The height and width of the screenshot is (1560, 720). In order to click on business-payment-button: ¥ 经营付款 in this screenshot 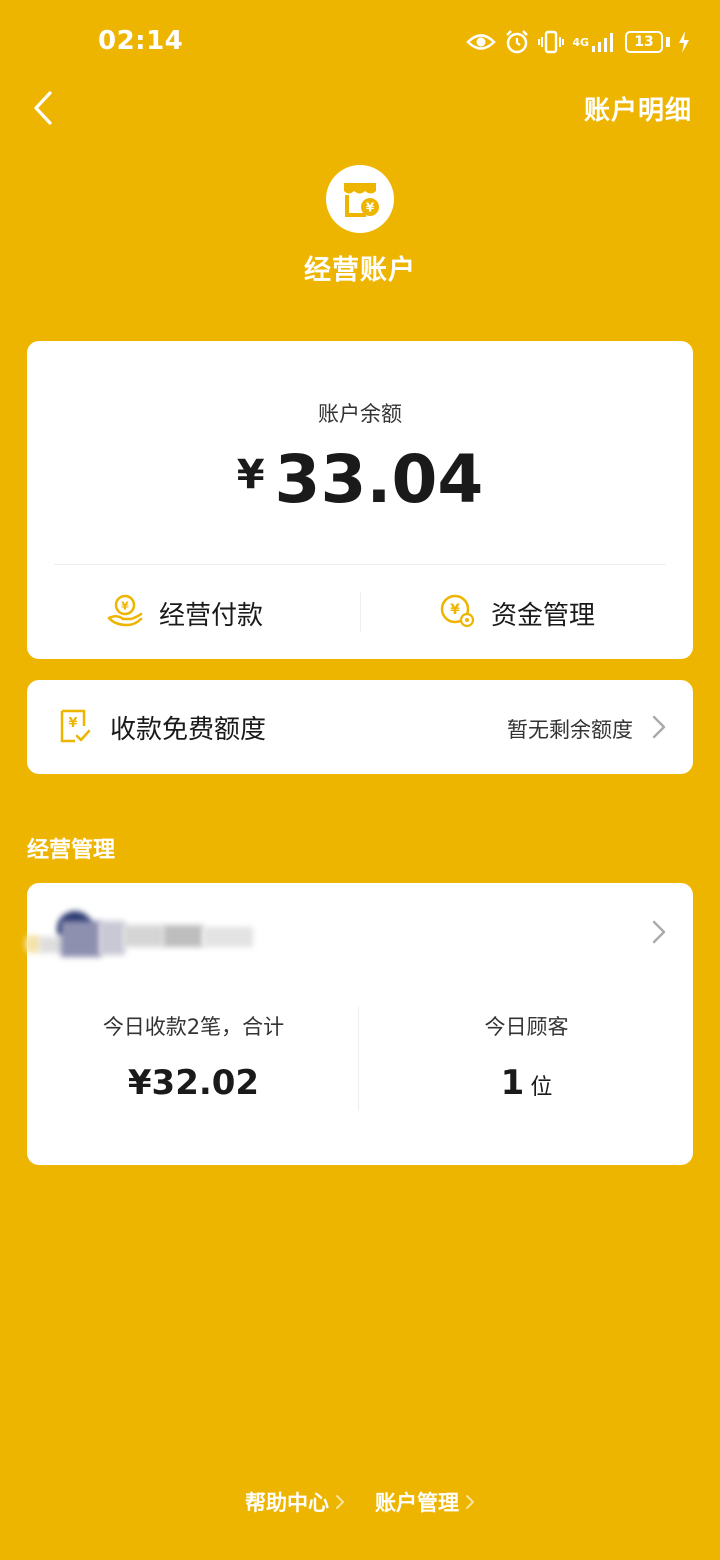, I will do `click(185, 613)`.